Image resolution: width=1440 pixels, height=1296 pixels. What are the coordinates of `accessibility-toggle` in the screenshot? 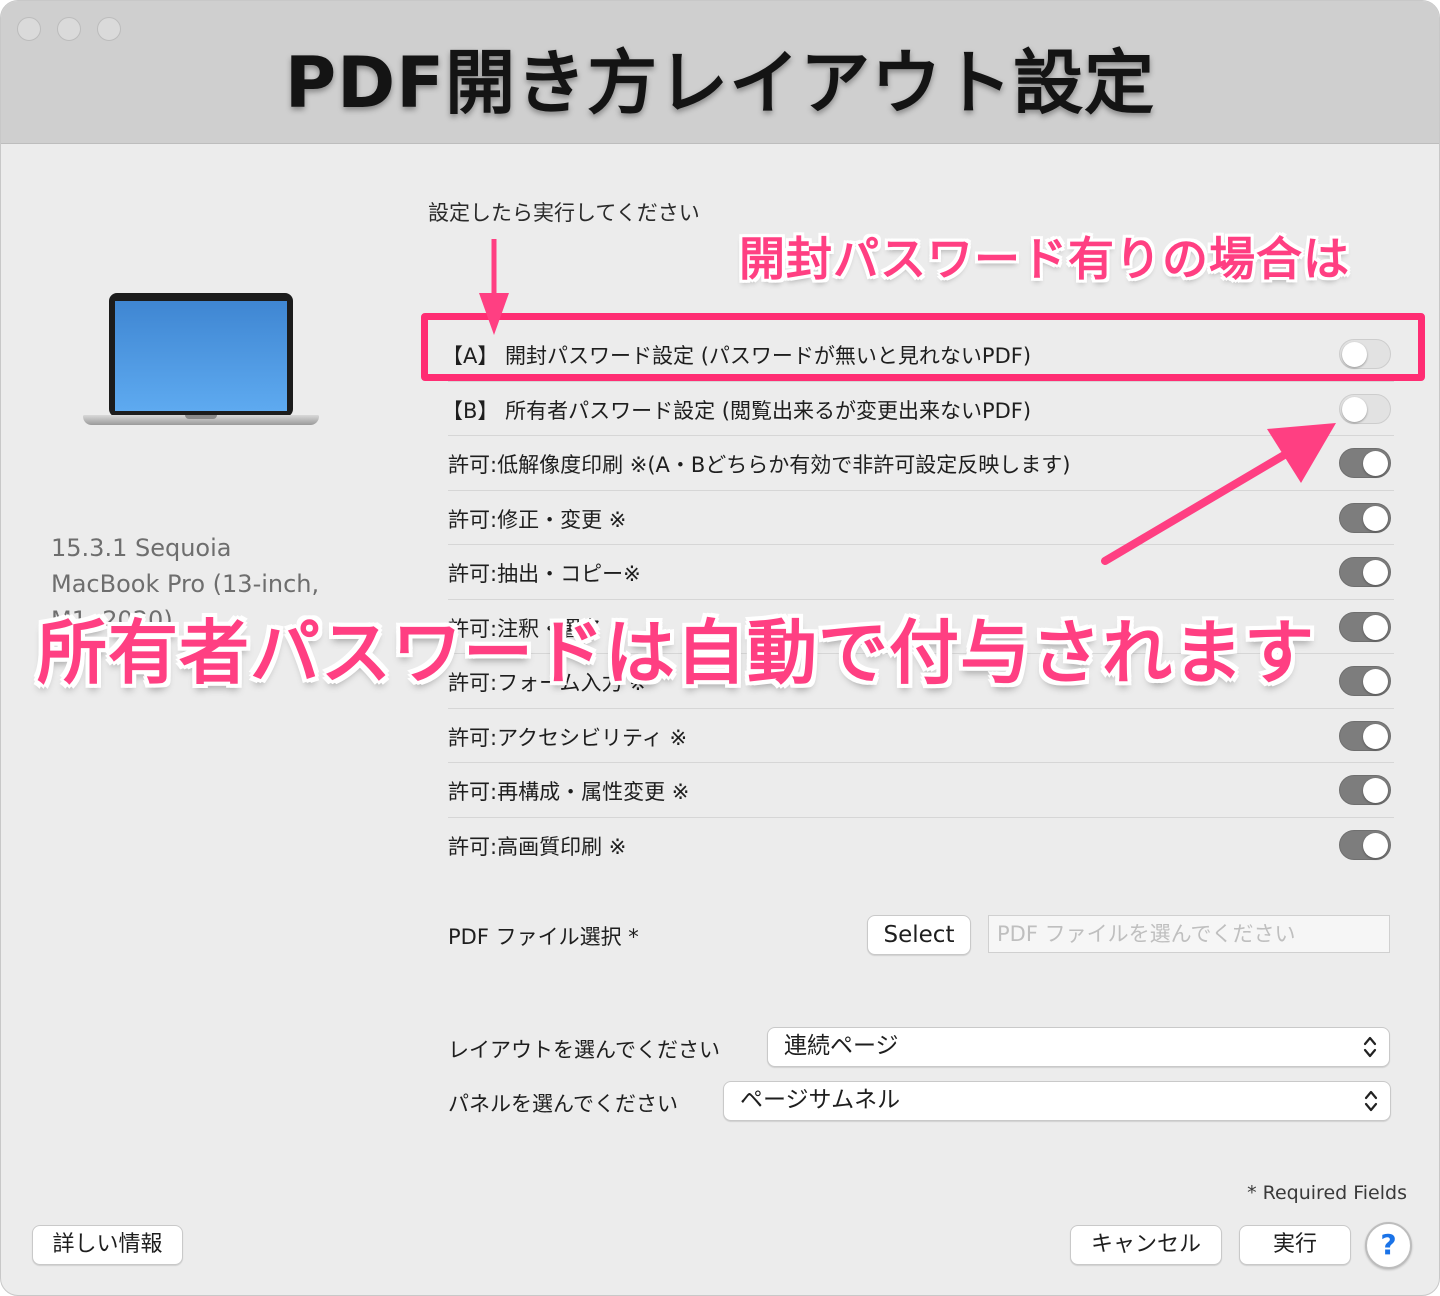 It's located at (1365, 735).